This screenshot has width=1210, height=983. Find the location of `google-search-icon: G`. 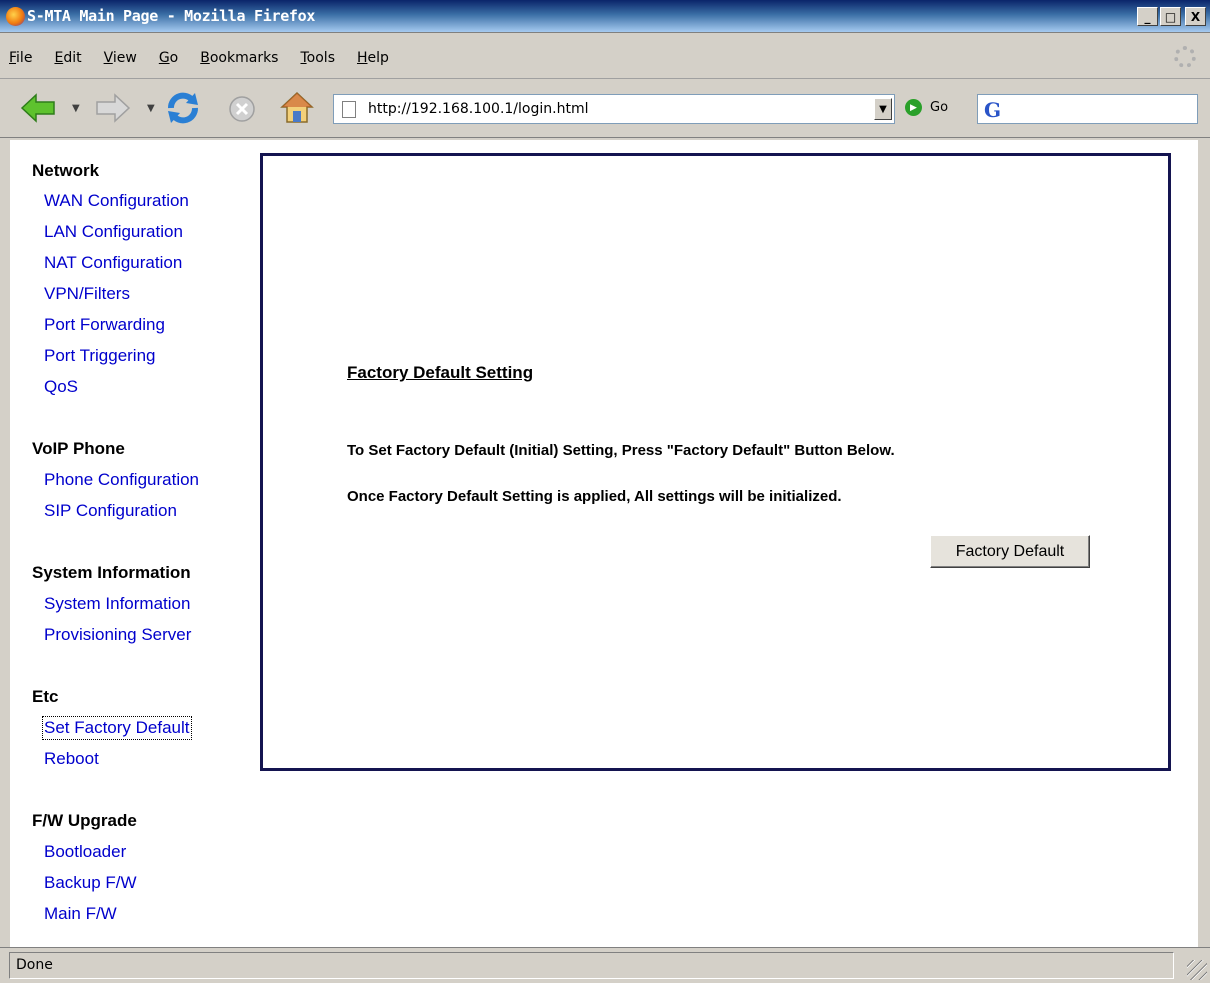

google-search-icon: G is located at coordinates (992, 110).